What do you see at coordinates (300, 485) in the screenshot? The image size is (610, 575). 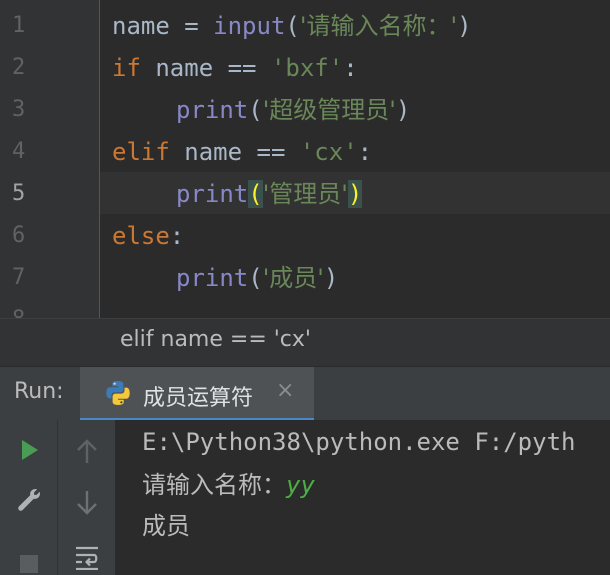 I see `console-user-input: yy` at bounding box center [300, 485].